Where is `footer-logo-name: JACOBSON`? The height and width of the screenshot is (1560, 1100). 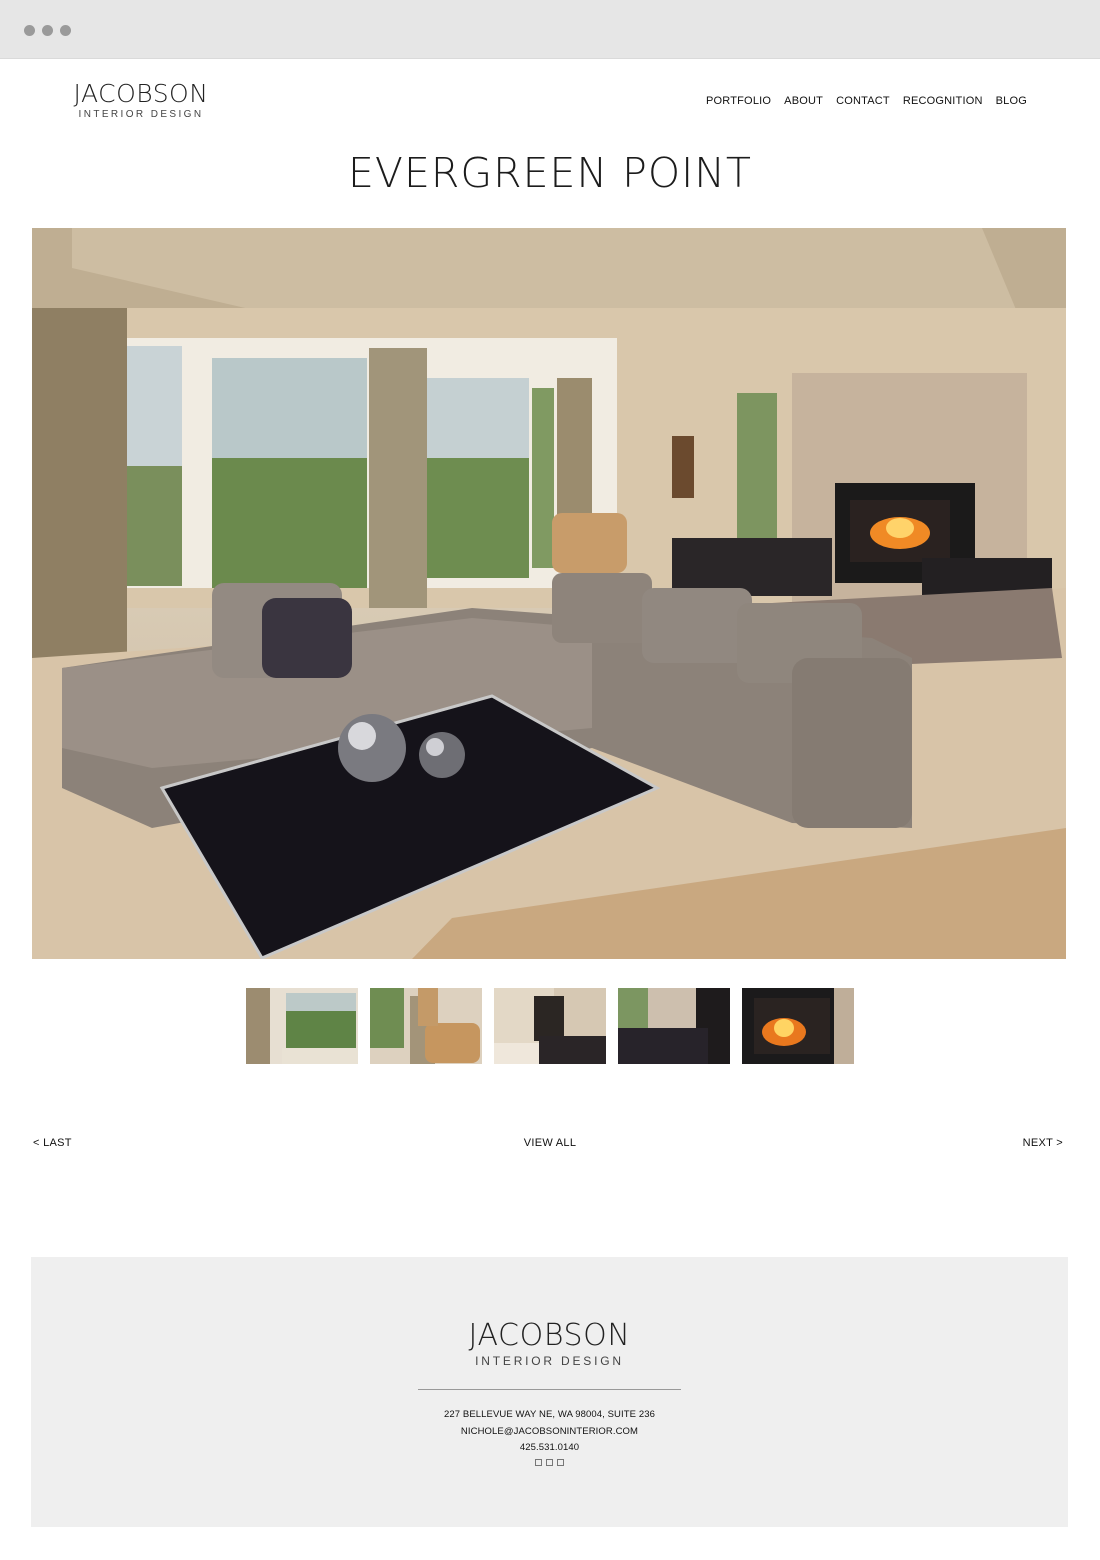
footer-logo-name: JACOBSON is located at coordinates (549, 1335).